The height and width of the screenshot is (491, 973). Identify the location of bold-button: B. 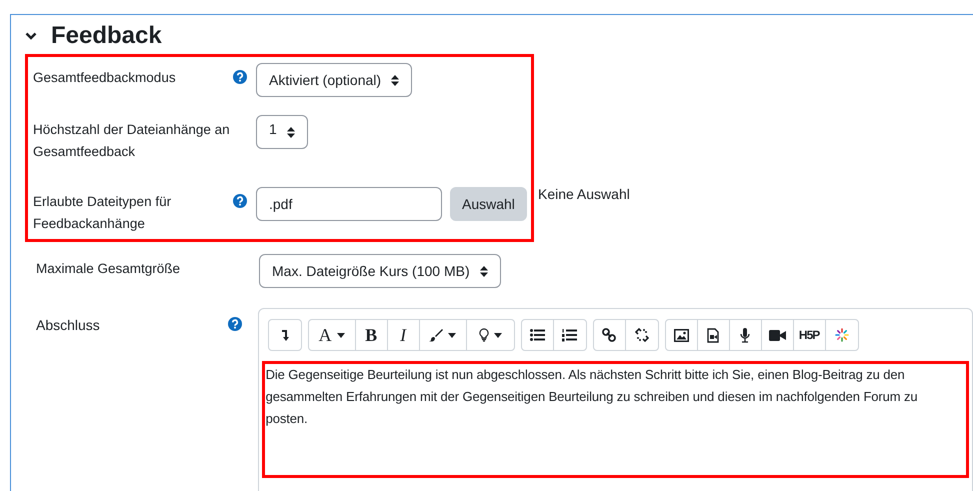
(372, 335).